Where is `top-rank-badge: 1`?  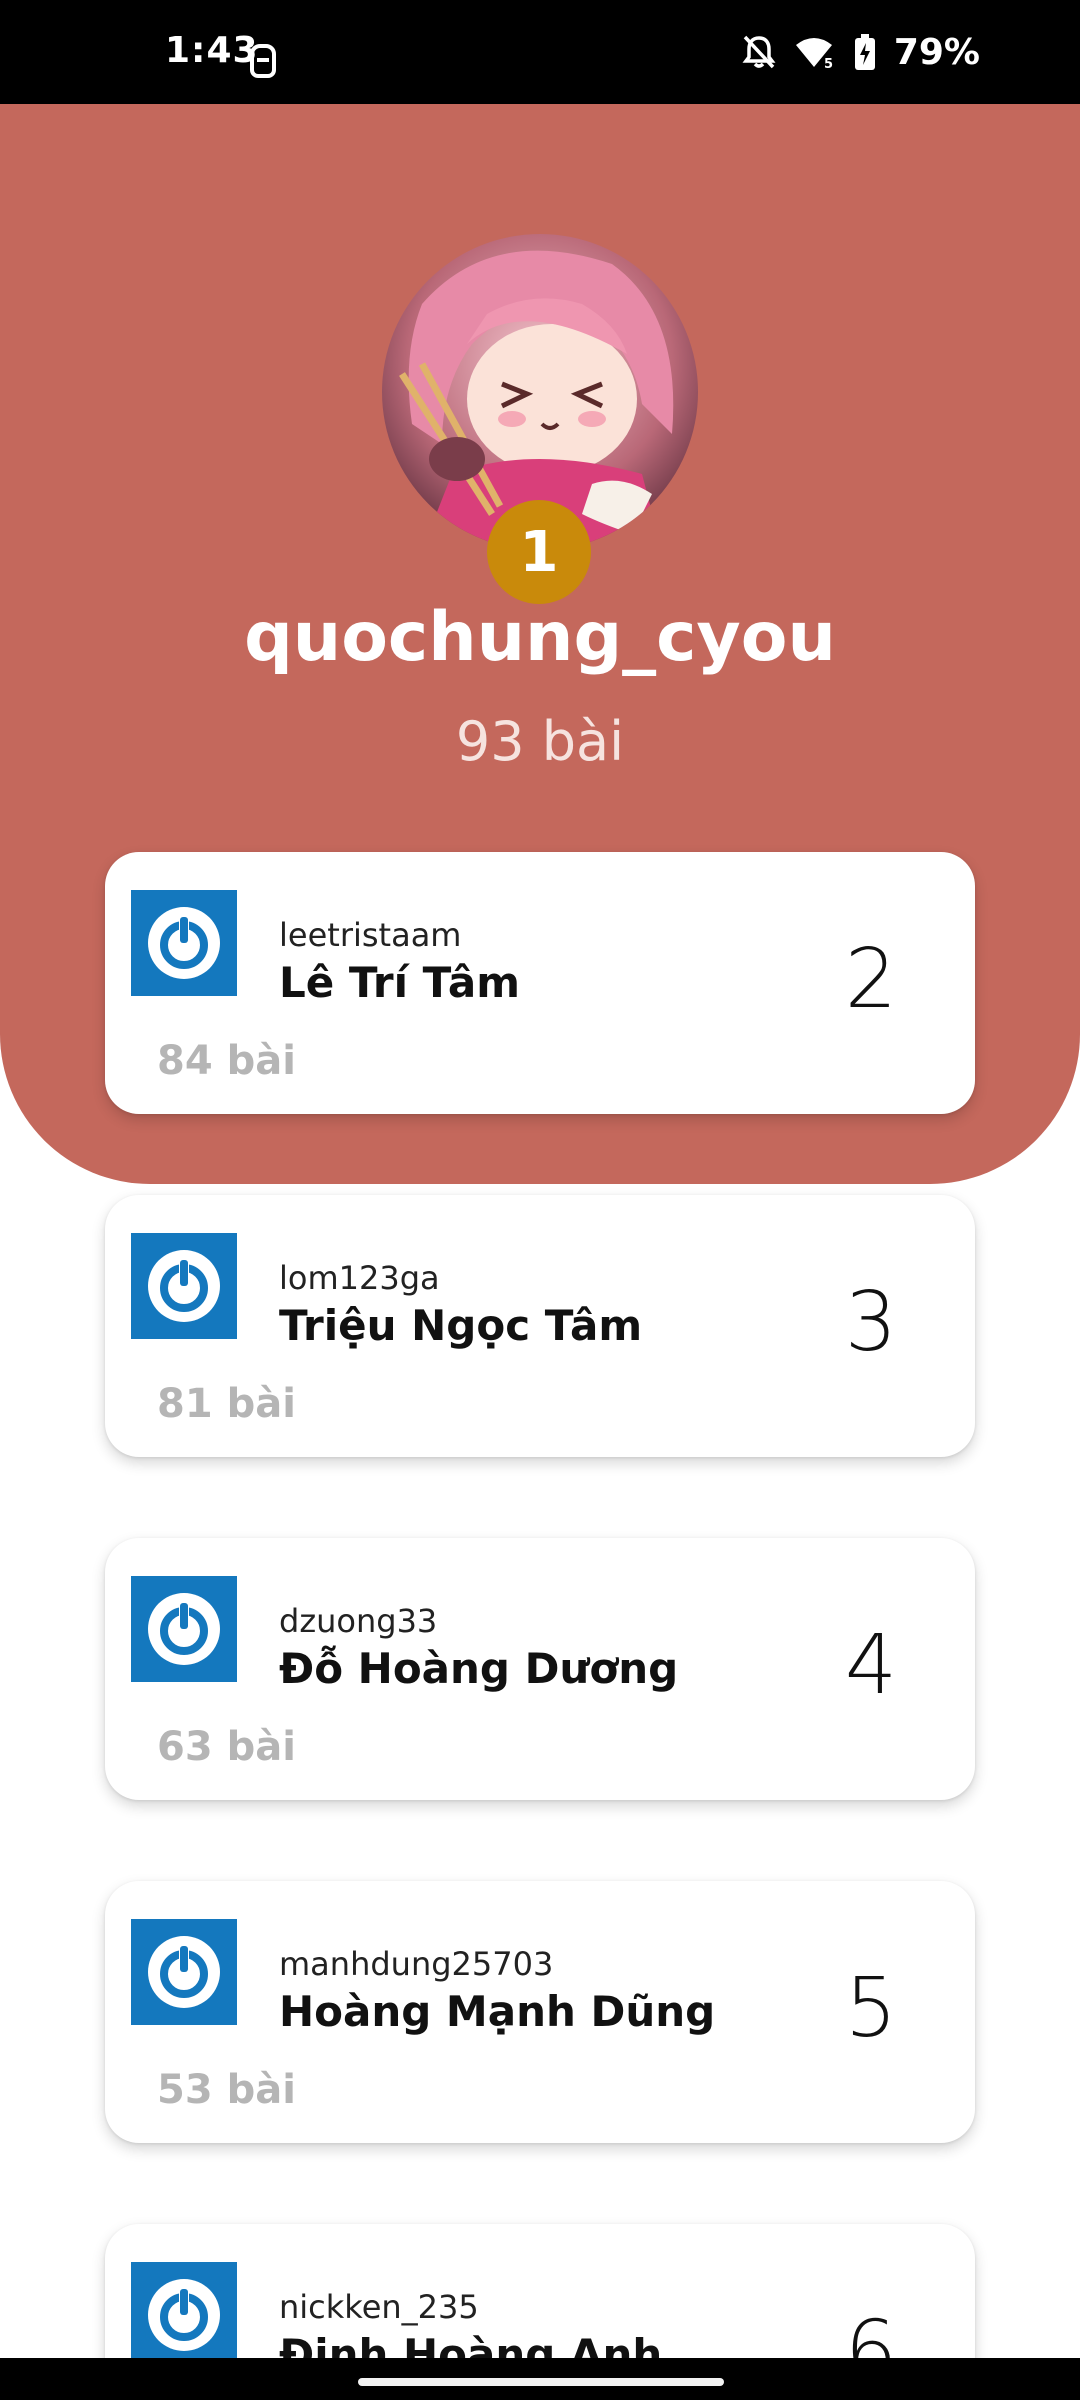 top-rank-badge: 1 is located at coordinates (539, 552).